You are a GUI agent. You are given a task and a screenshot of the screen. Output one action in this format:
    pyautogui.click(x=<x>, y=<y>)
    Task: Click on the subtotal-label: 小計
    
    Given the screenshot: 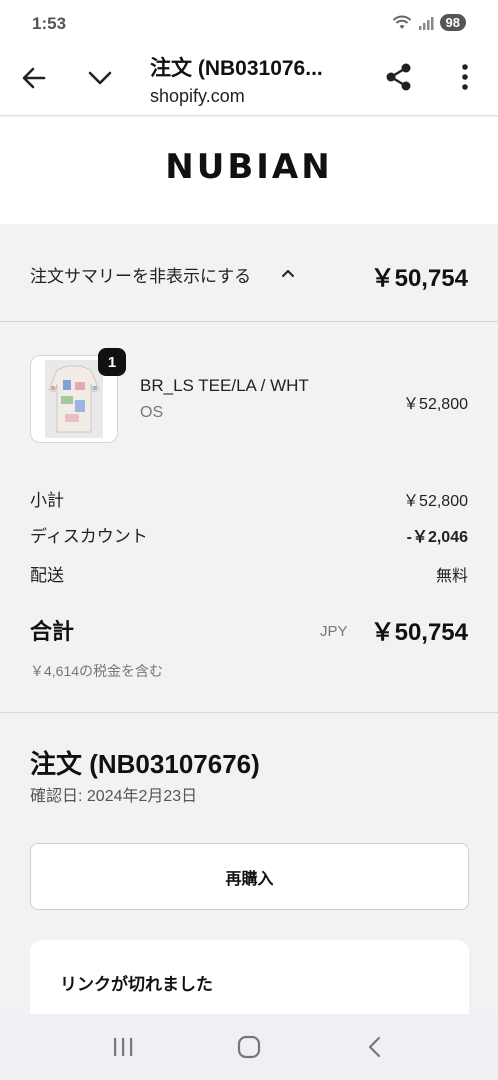 What is the action you would take?
    pyautogui.click(x=47, y=500)
    